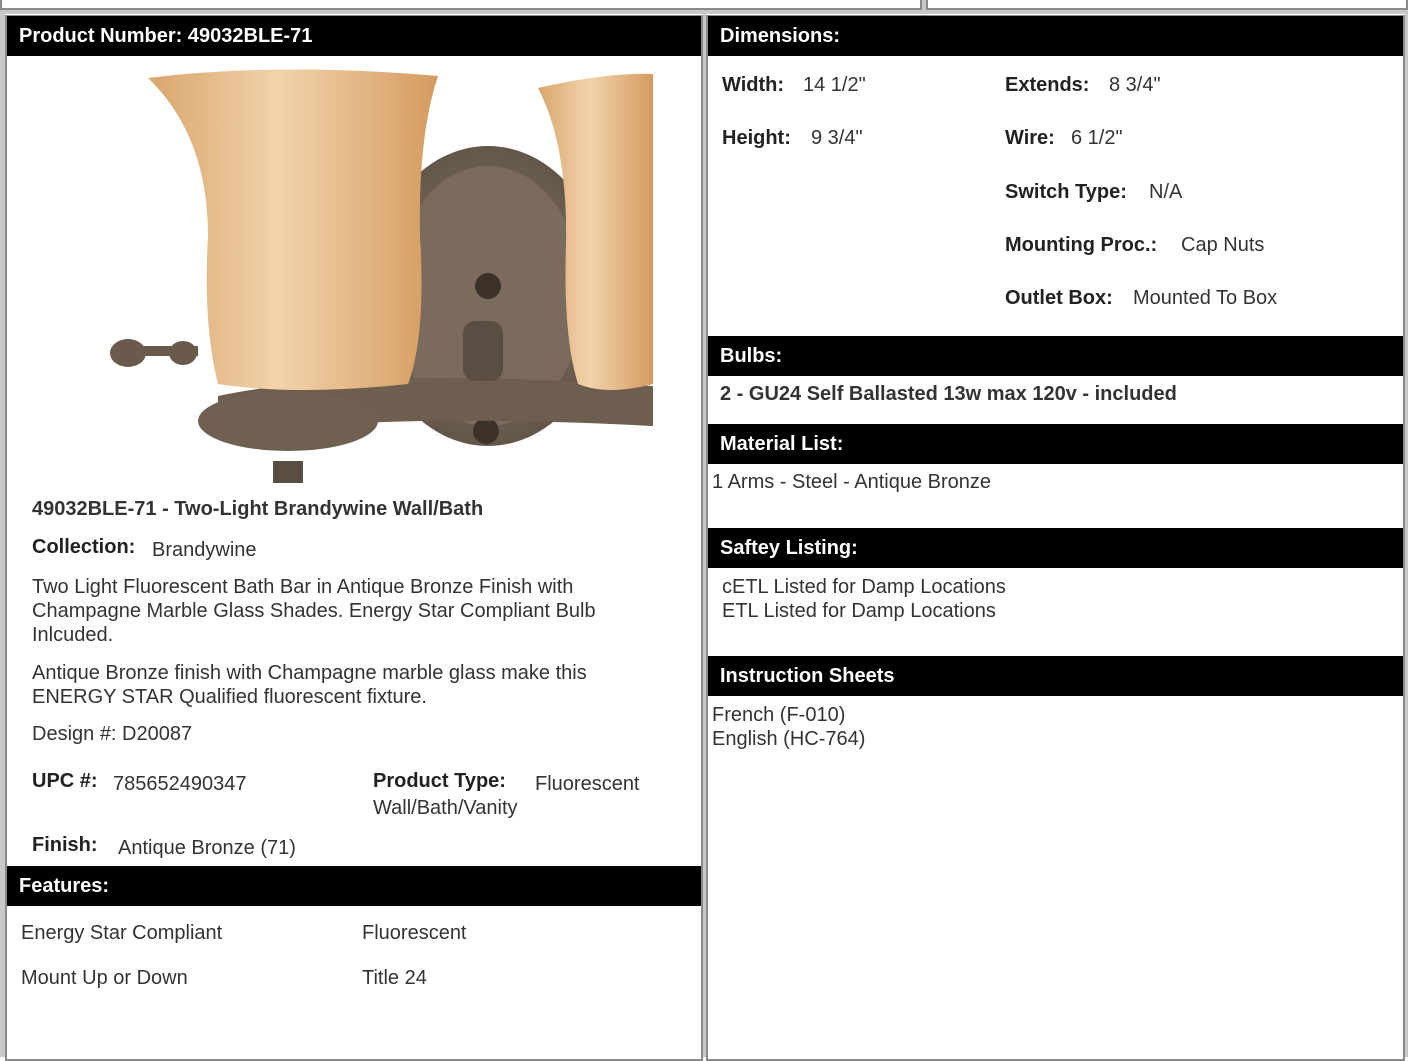 This screenshot has width=1408, height=1061. Describe the element at coordinates (73, 635) in the screenshot. I see `description-line: Inlcuded.` at that location.